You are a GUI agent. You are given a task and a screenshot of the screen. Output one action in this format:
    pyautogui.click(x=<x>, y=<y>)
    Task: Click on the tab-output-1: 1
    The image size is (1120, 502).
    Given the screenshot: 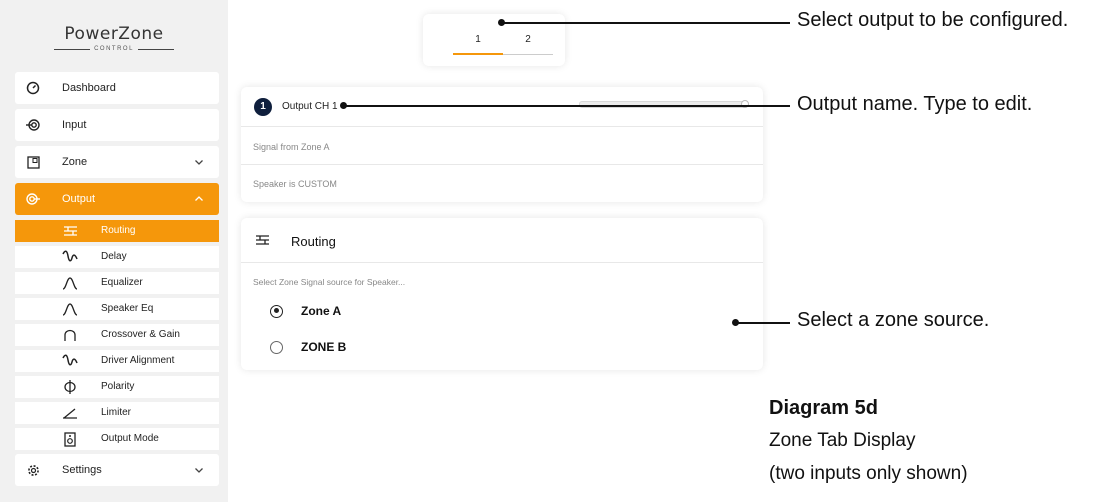 What is the action you would take?
    pyautogui.click(x=478, y=39)
    